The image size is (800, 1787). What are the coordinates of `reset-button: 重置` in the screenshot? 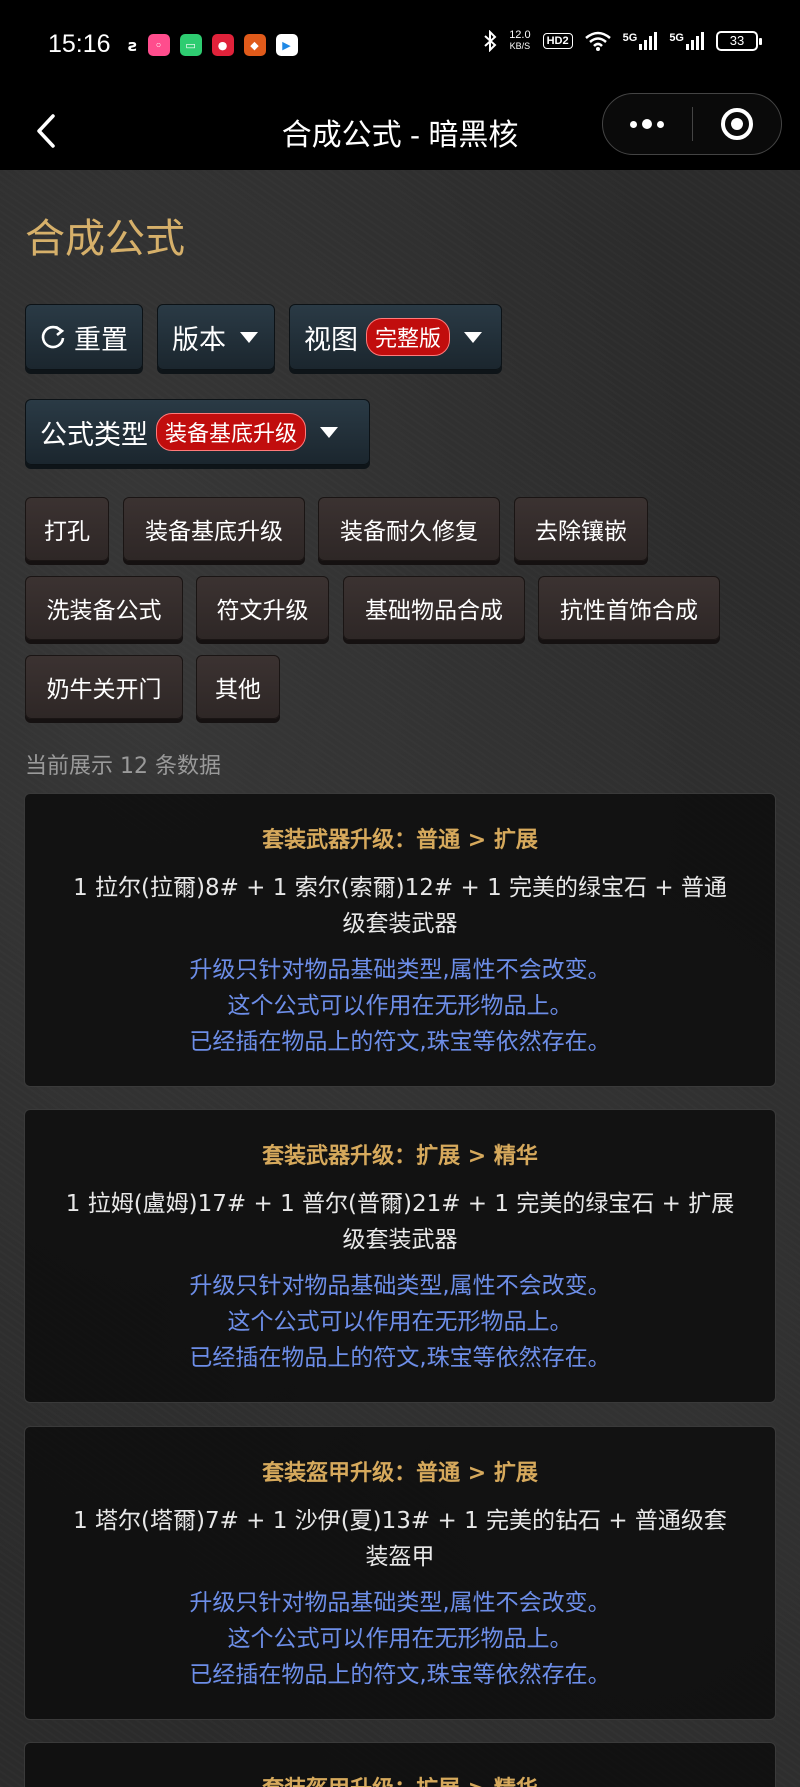 It's located at (84, 337).